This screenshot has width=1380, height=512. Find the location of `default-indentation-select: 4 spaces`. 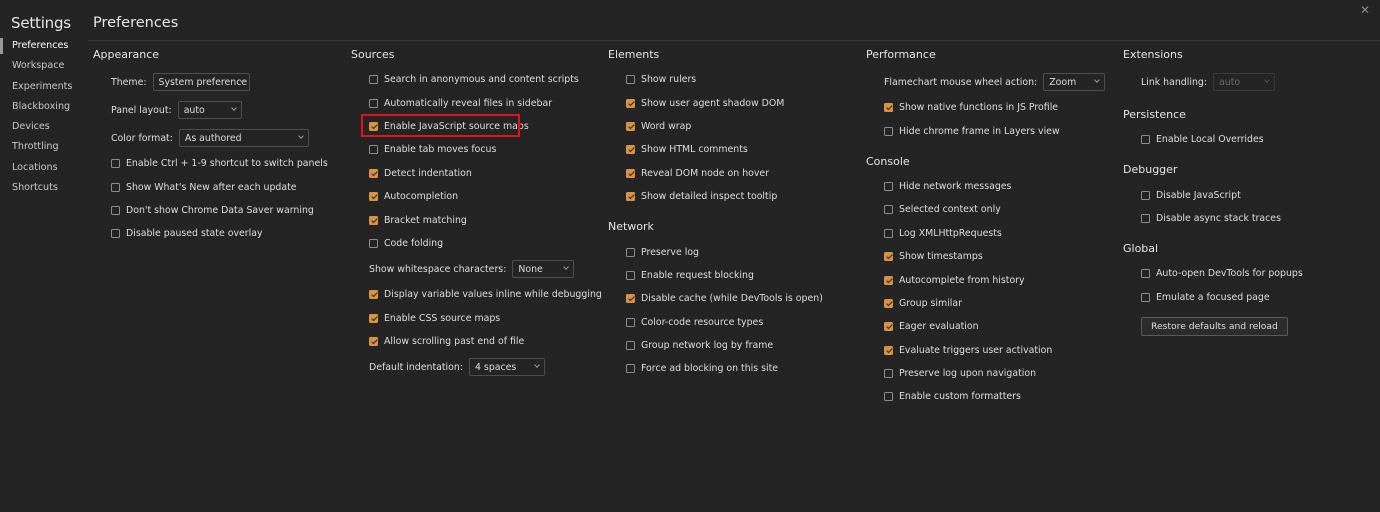

default-indentation-select: 4 spaces is located at coordinates (506, 367).